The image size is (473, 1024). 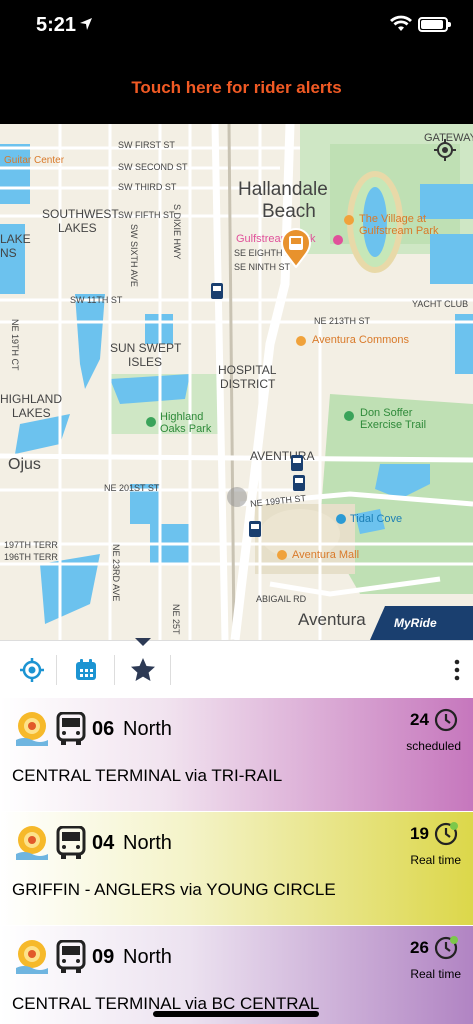 What do you see at coordinates (31, 545) in the screenshot?
I see `map-label: 197TH TERR` at bounding box center [31, 545].